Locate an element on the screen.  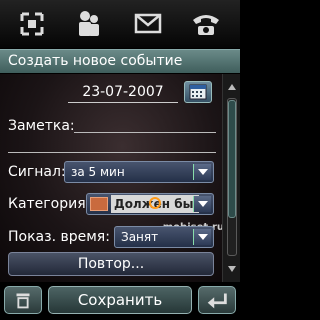
menu-icon is located at coordinates (23, 301).